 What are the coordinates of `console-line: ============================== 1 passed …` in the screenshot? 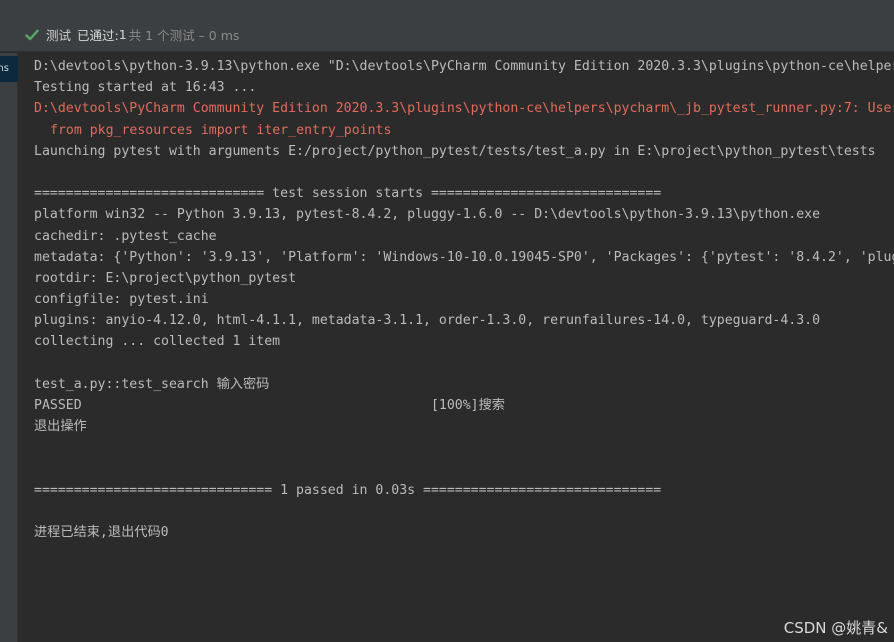 It's located at (348, 490).